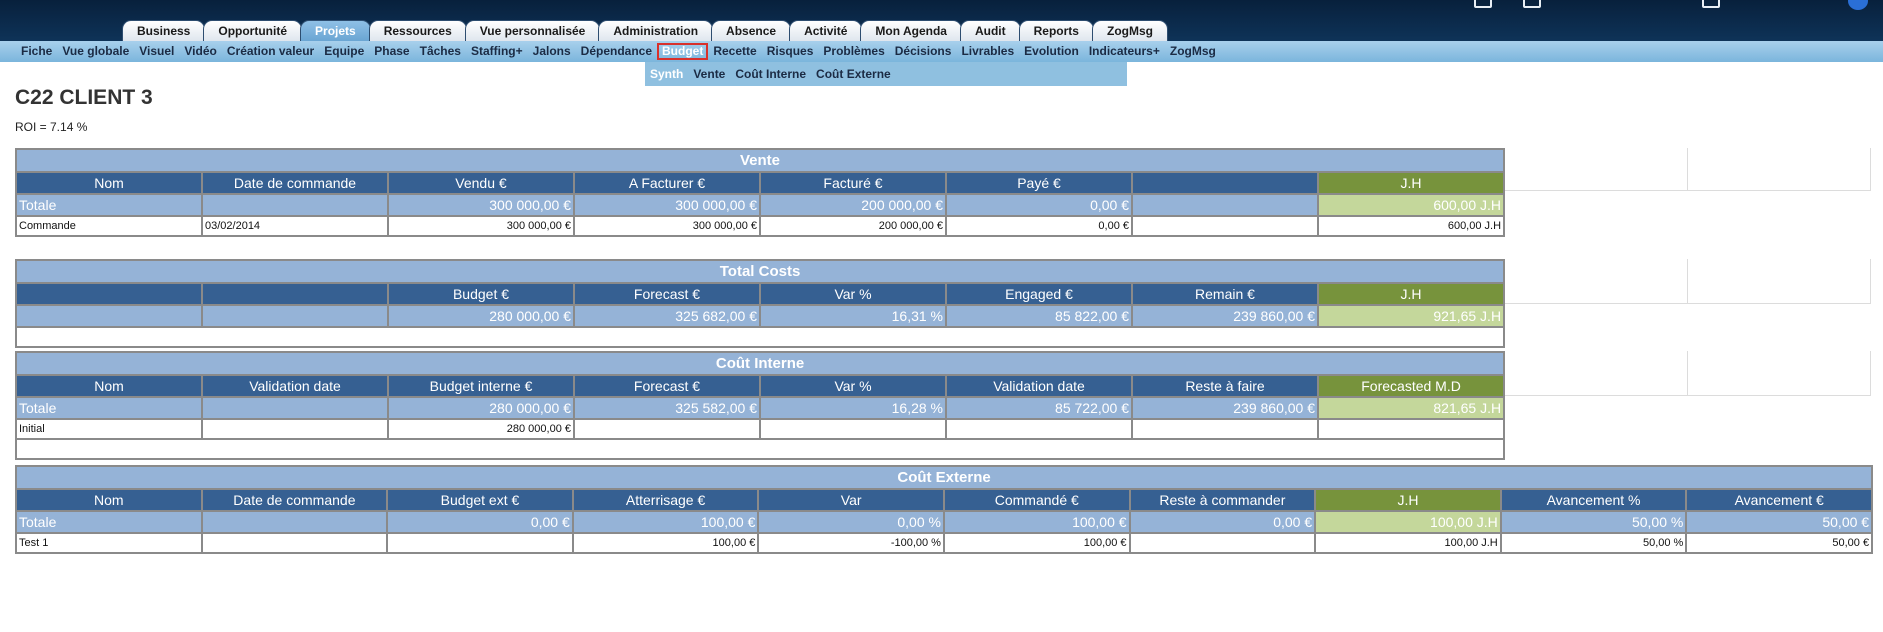  I want to click on tab-absence: Absence, so click(751, 30).